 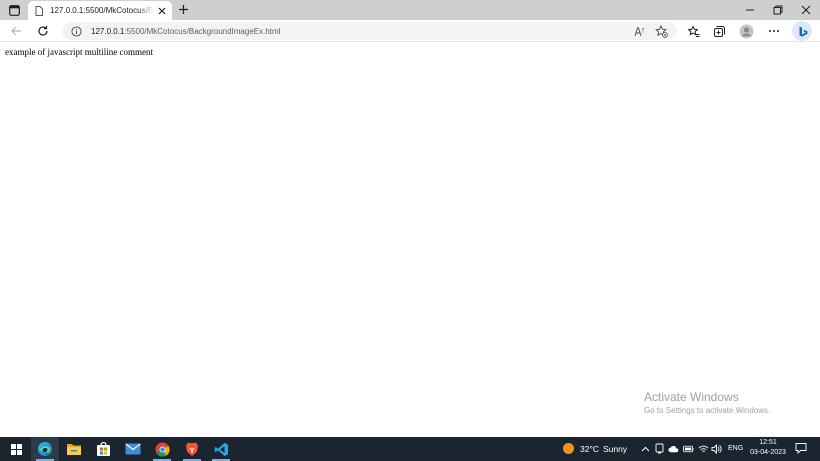 What do you see at coordinates (703, 448) in the screenshot?
I see `wifi-icon` at bounding box center [703, 448].